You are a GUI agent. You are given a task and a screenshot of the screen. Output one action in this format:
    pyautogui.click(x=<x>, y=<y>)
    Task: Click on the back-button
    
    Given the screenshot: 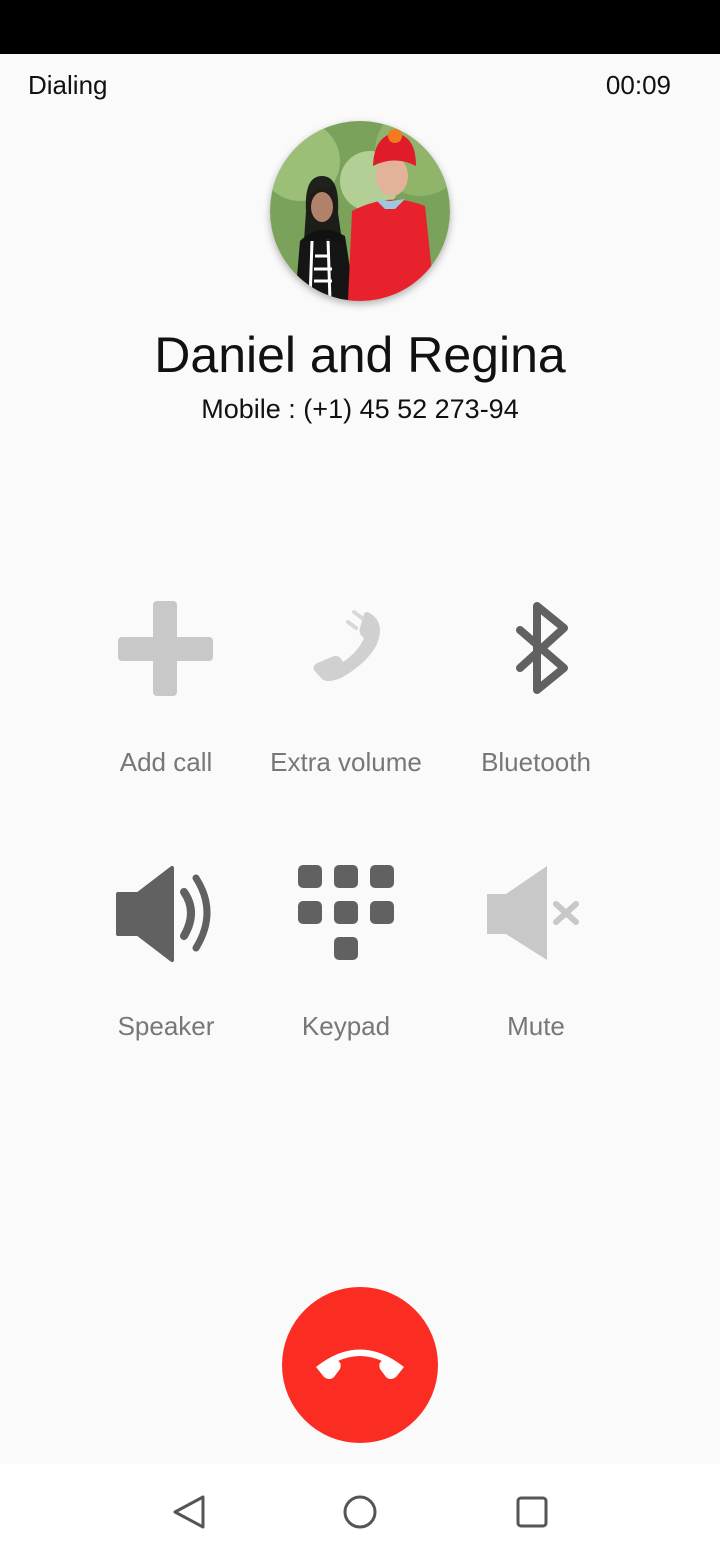 What is the action you would take?
    pyautogui.click(x=189, y=1512)
    